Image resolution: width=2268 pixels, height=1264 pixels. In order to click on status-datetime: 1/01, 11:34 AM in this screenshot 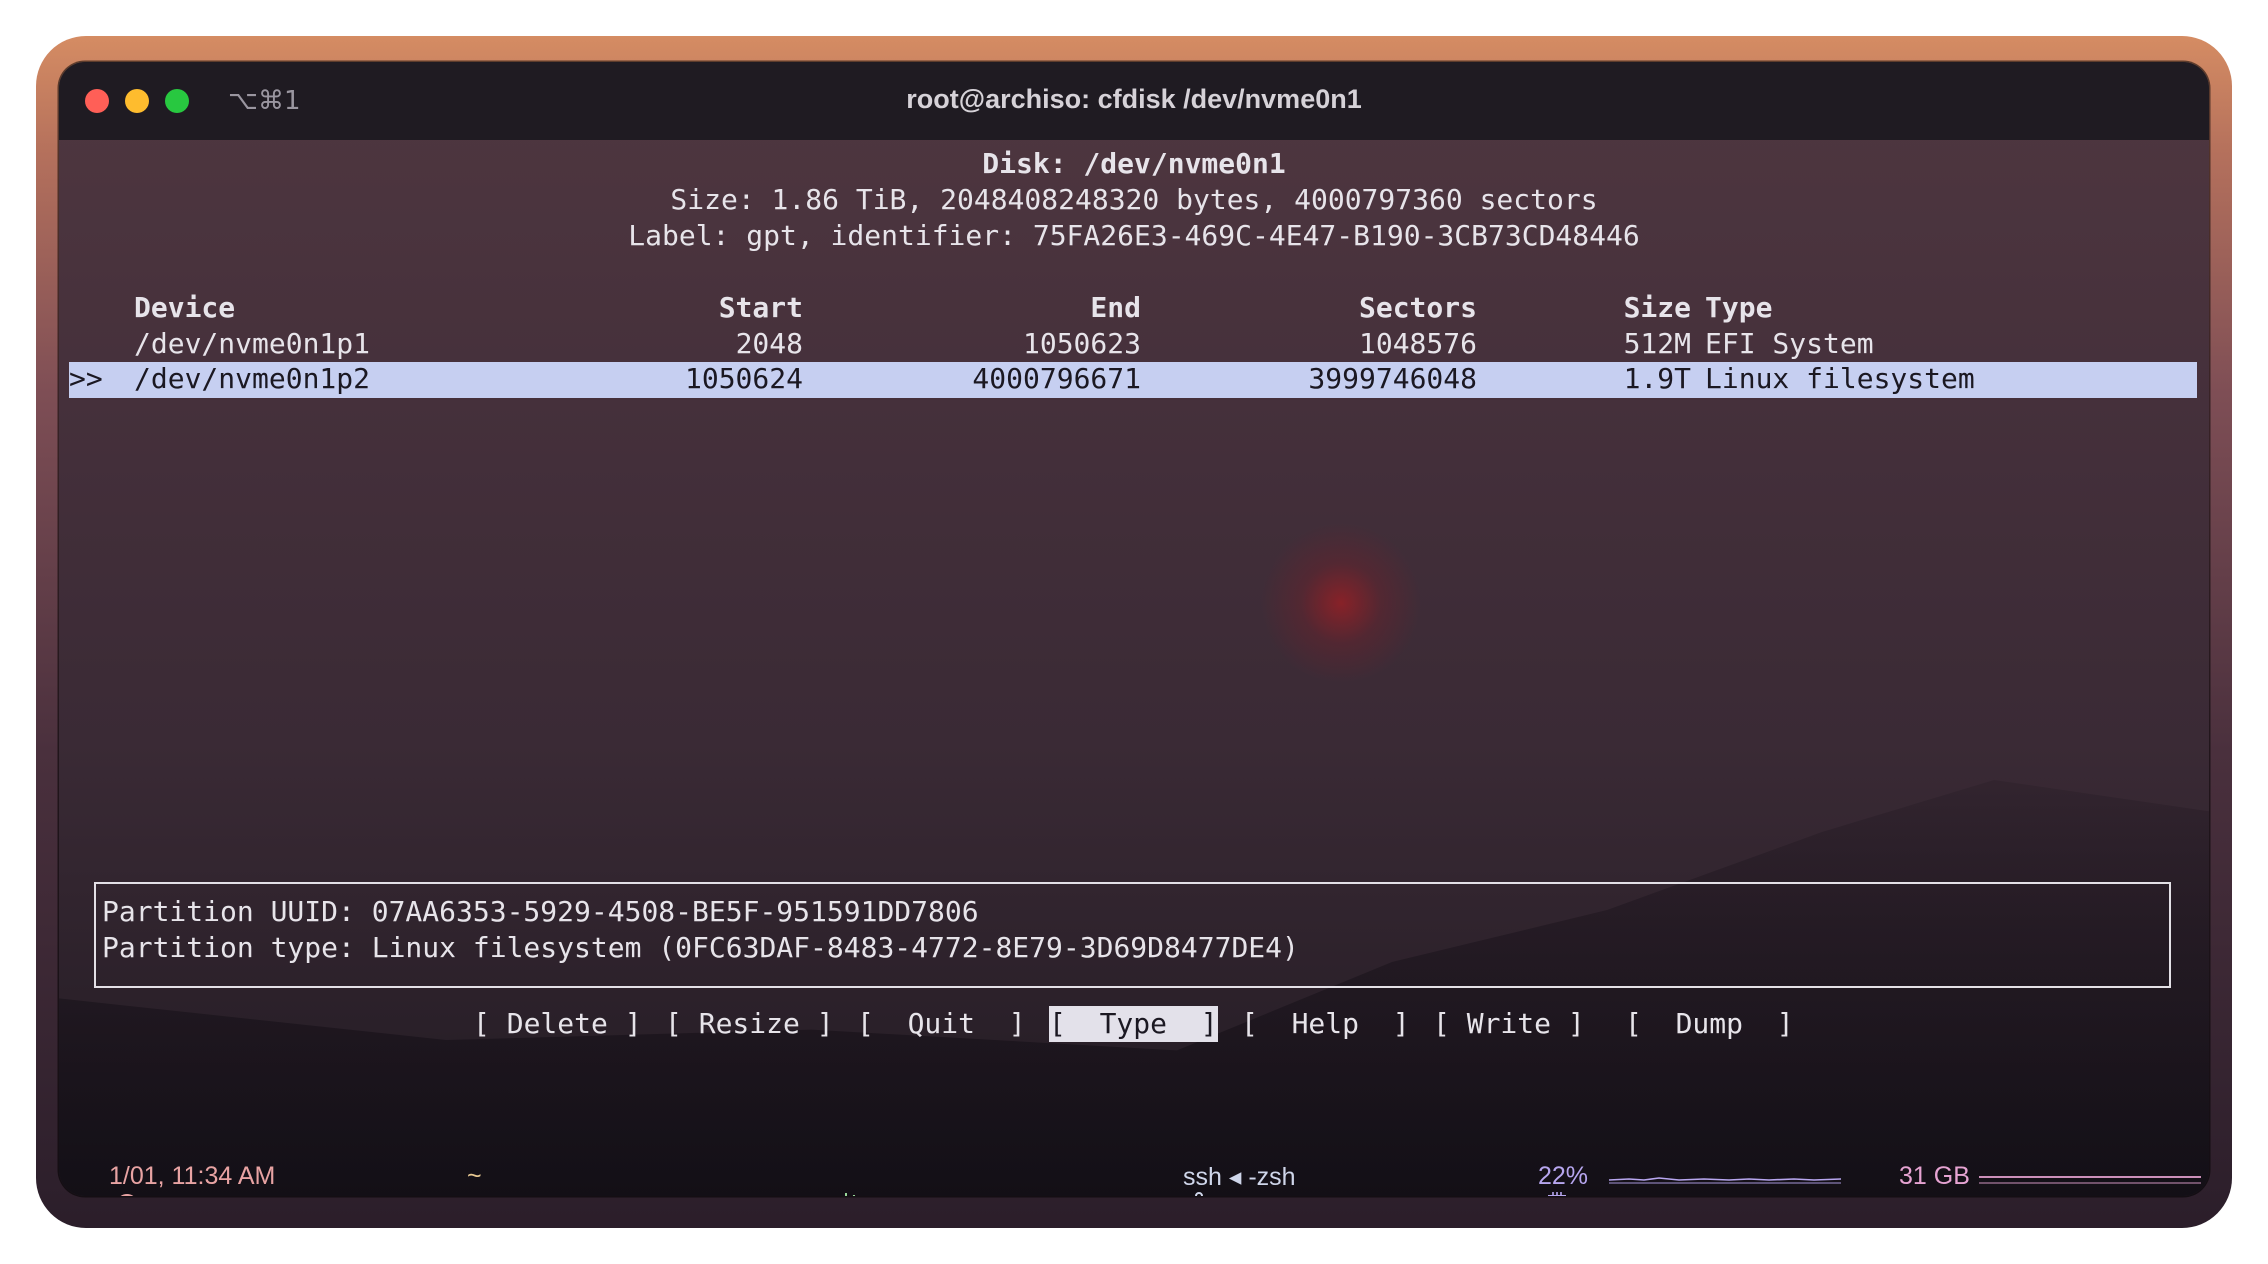, I will do `click(192, 1176)`.